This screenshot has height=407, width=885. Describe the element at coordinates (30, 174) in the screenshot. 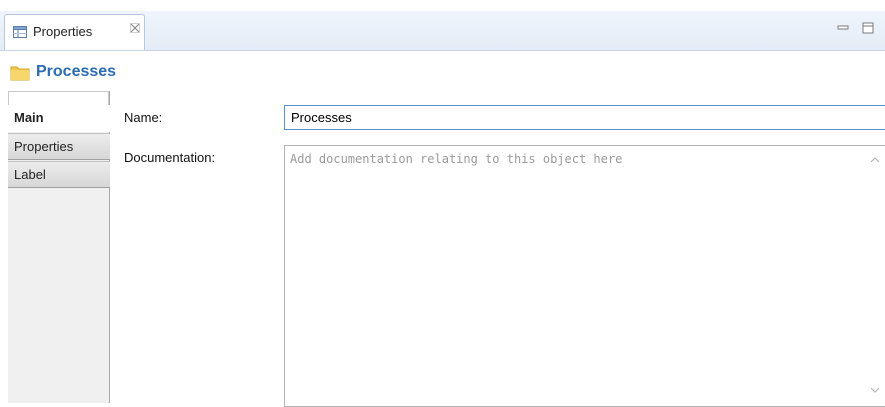

I see `tab-label-label: Label` at that location.